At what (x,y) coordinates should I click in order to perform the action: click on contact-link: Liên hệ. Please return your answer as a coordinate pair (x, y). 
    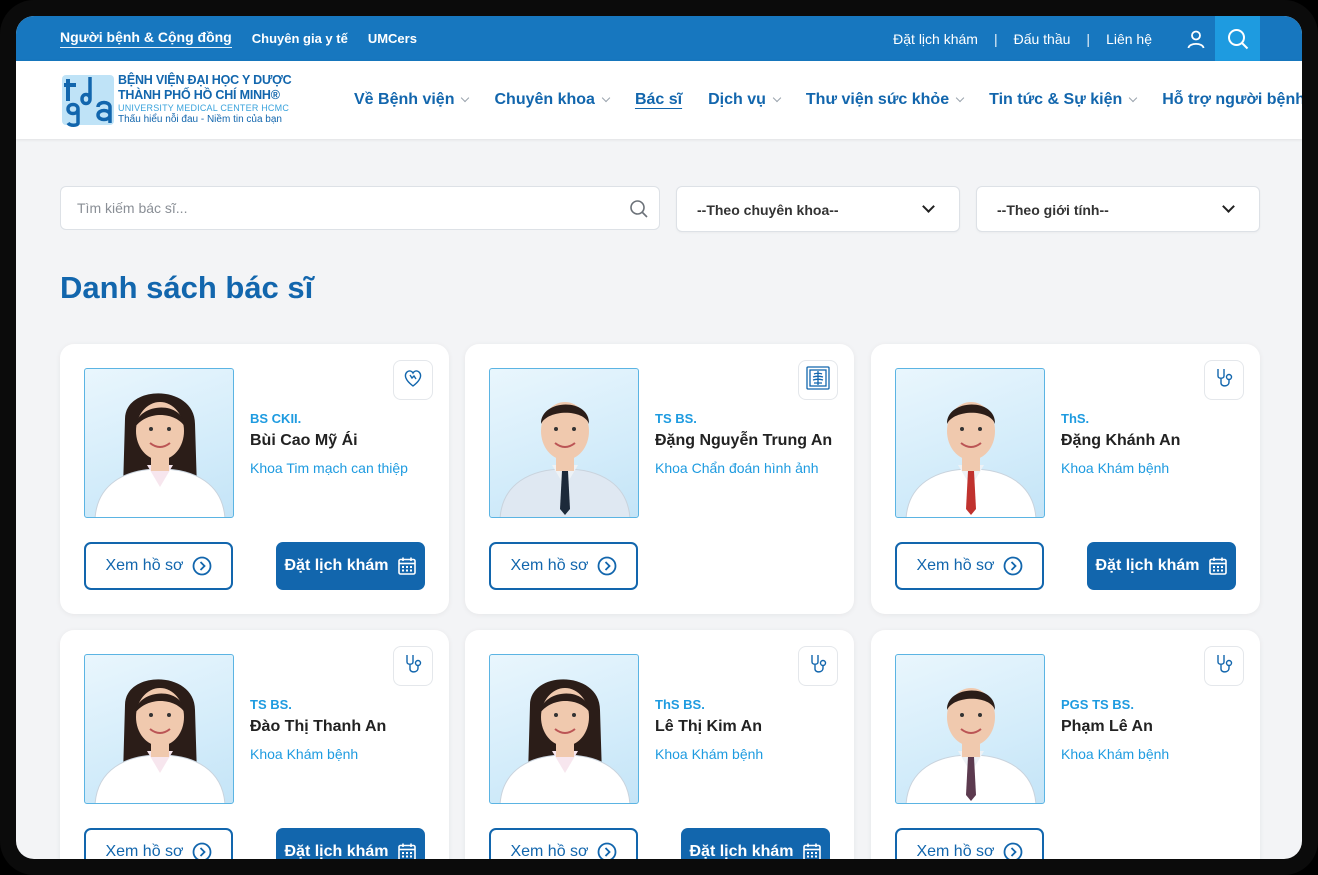
    Looking at the image, I should click on (1129, 39).